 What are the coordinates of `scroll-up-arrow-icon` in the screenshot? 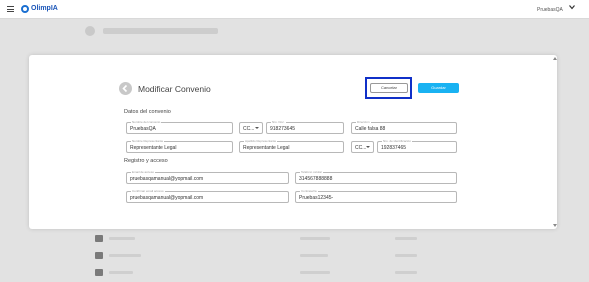 It's located at (555, 58).